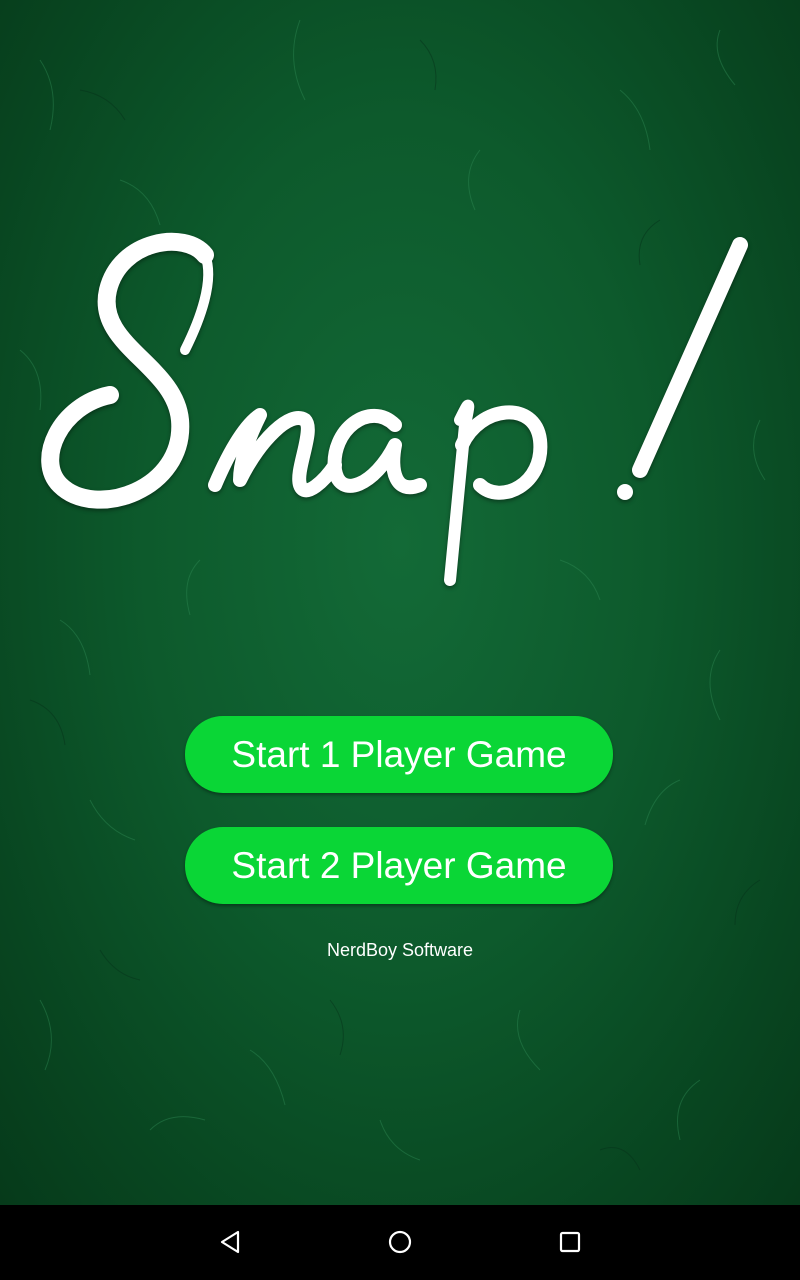  Describe the element at coordinates (399, 754) in the screenshot. I see `start-1-player-button: Start 1 Player Game` at that location.